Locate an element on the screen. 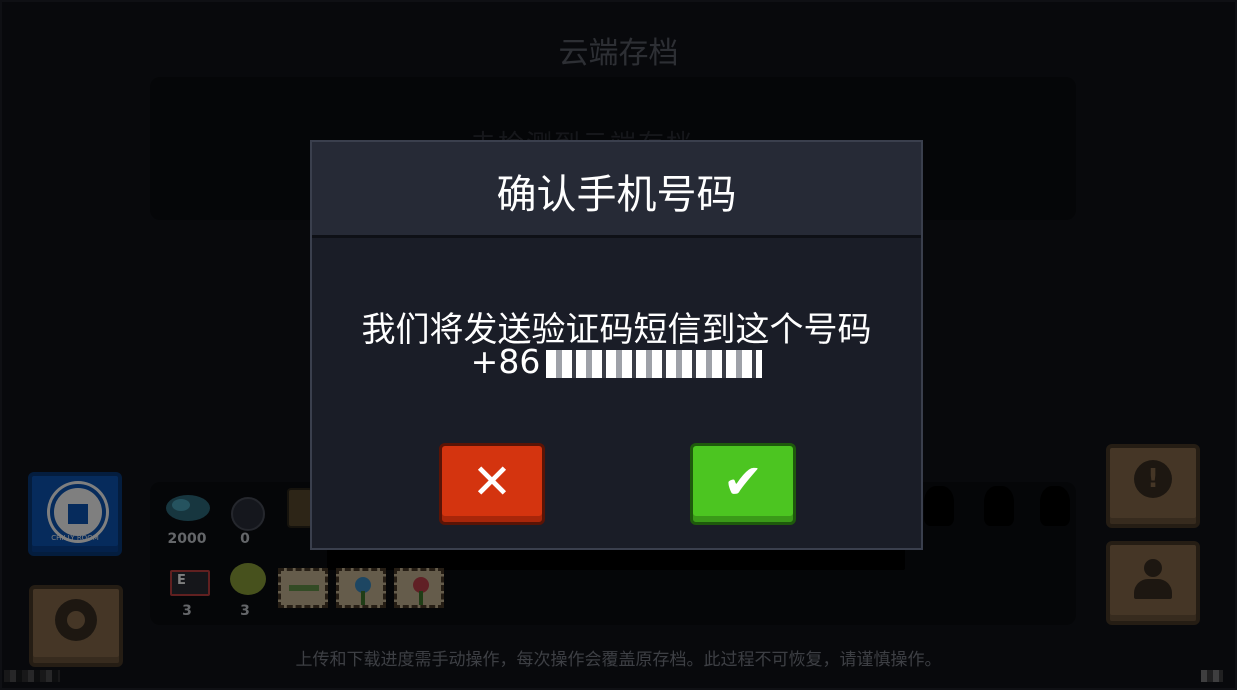 Image resolution: width=1237 pixels, height=690 pixels. dialog-title: 确认手机号码 is located at coordinates (616, 195).